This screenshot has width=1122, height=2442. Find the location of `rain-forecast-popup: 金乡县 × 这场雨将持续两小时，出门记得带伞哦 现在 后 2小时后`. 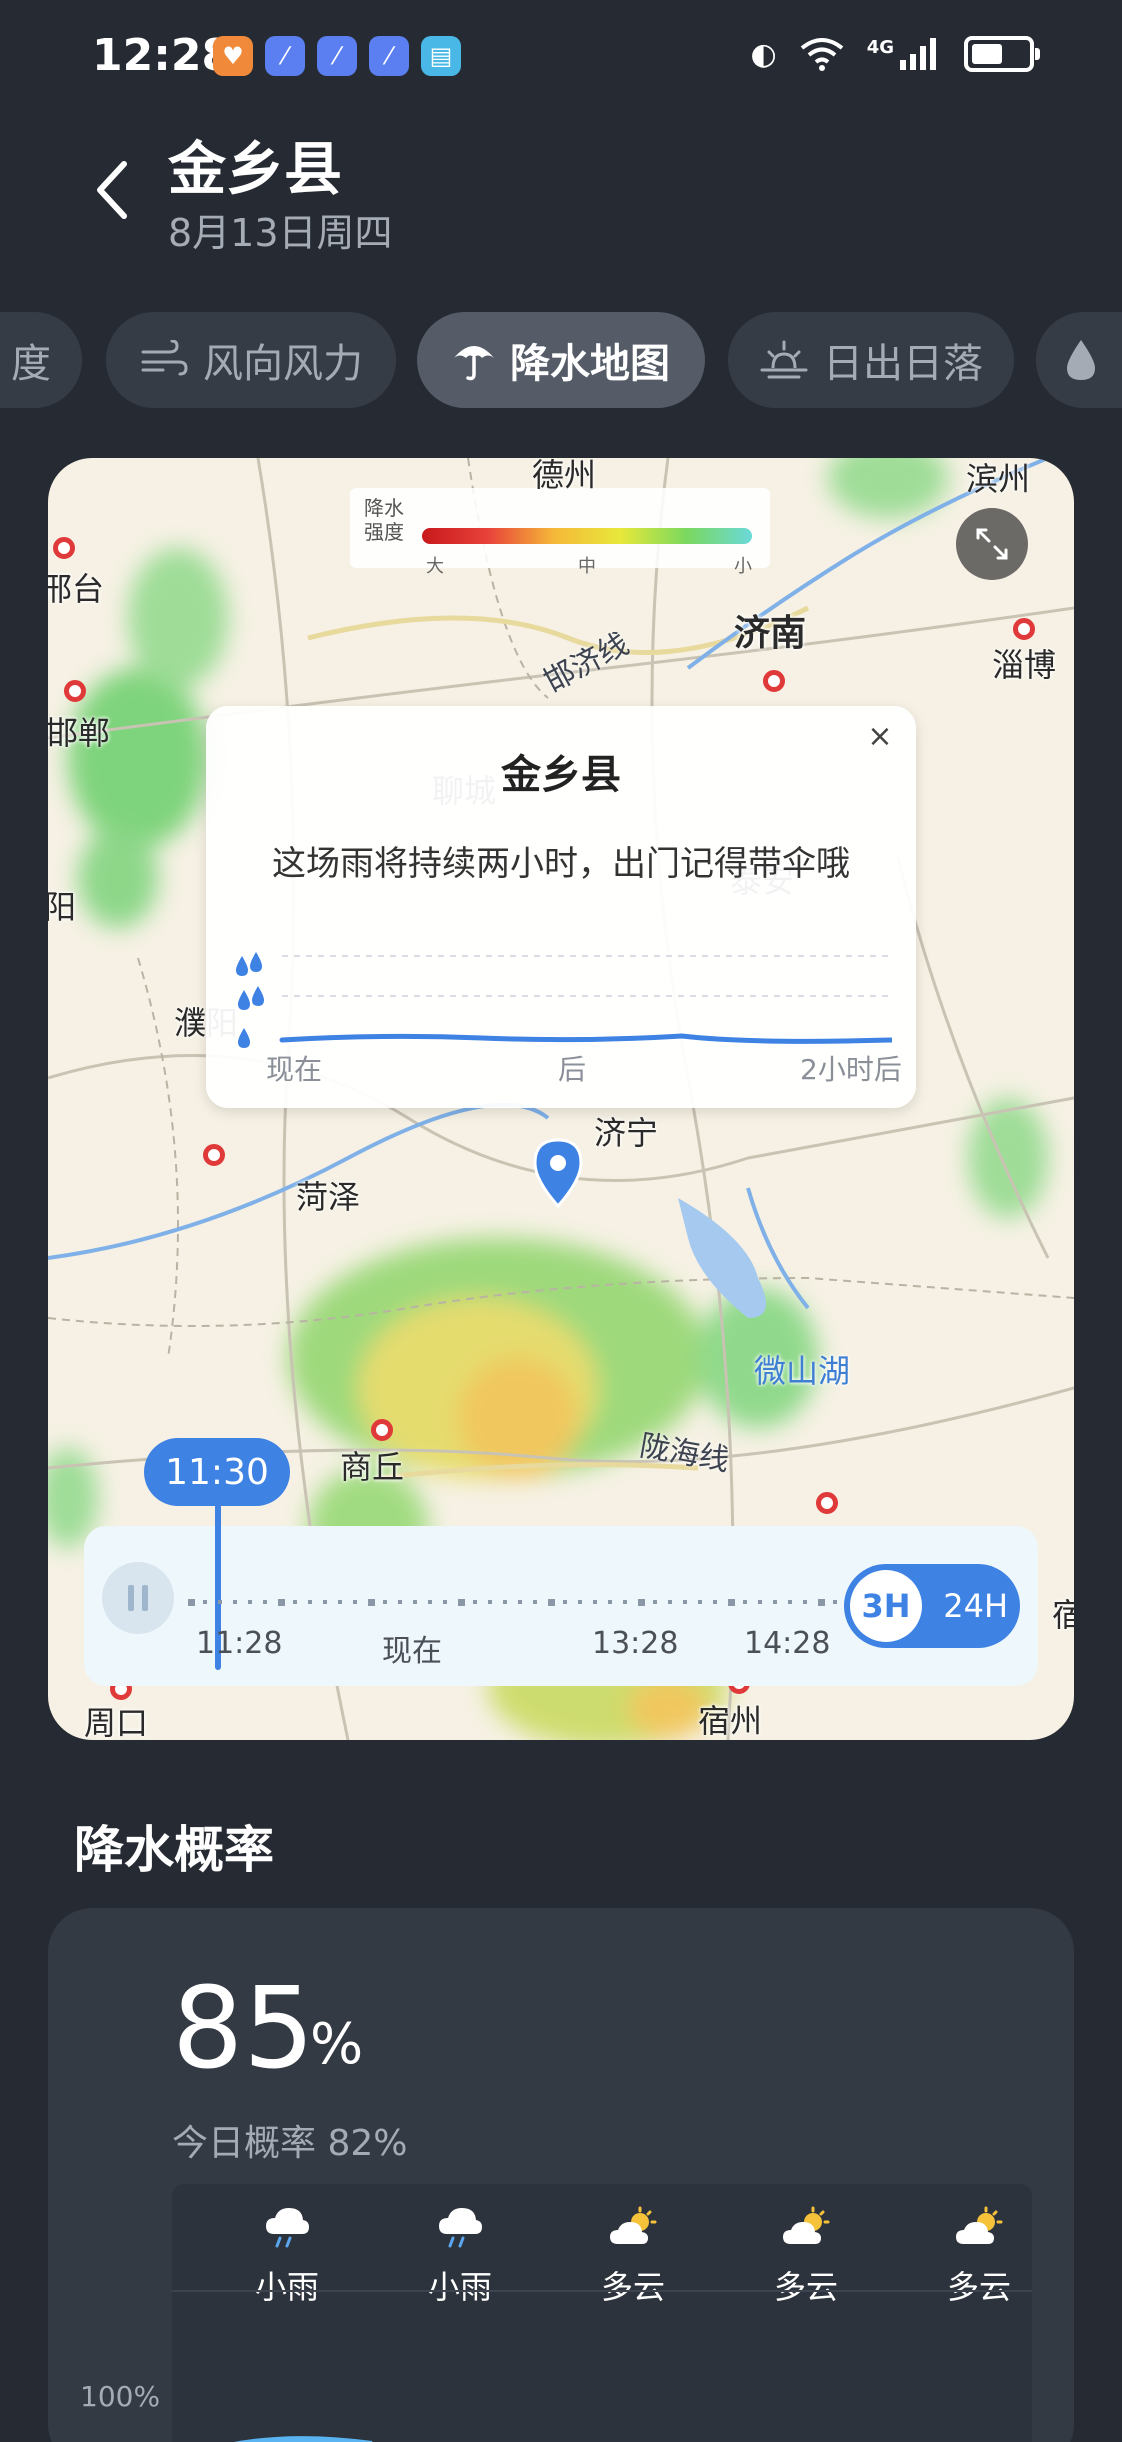

rain-forecast-popup: 金乡县 × 这场雨将持续两小时，出门记得带伞哦 现在 后 2小时后 is located at coordinates (561, 907).